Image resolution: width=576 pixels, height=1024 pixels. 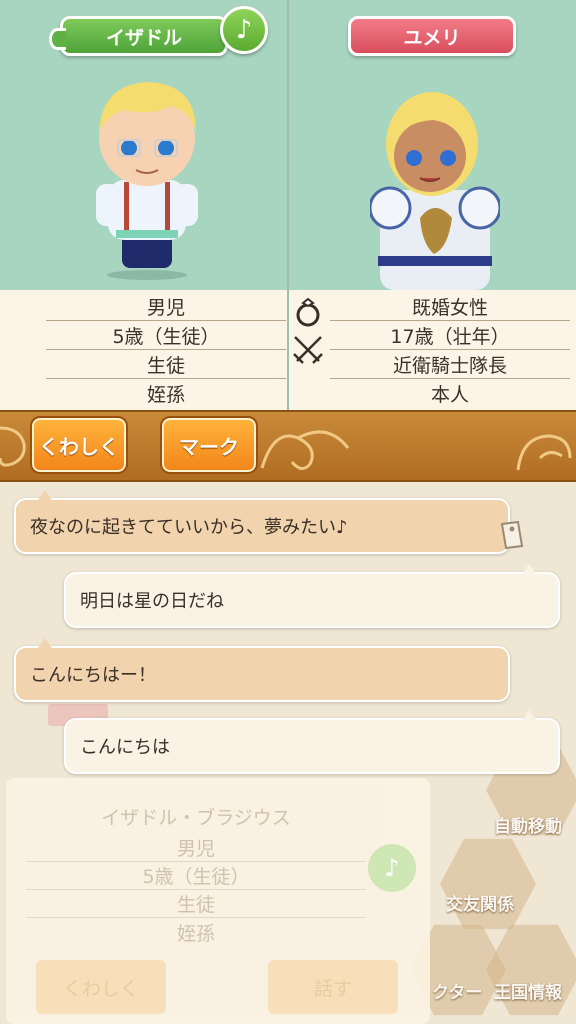 I want to click on center-ornament, so click(x=305, y=450).